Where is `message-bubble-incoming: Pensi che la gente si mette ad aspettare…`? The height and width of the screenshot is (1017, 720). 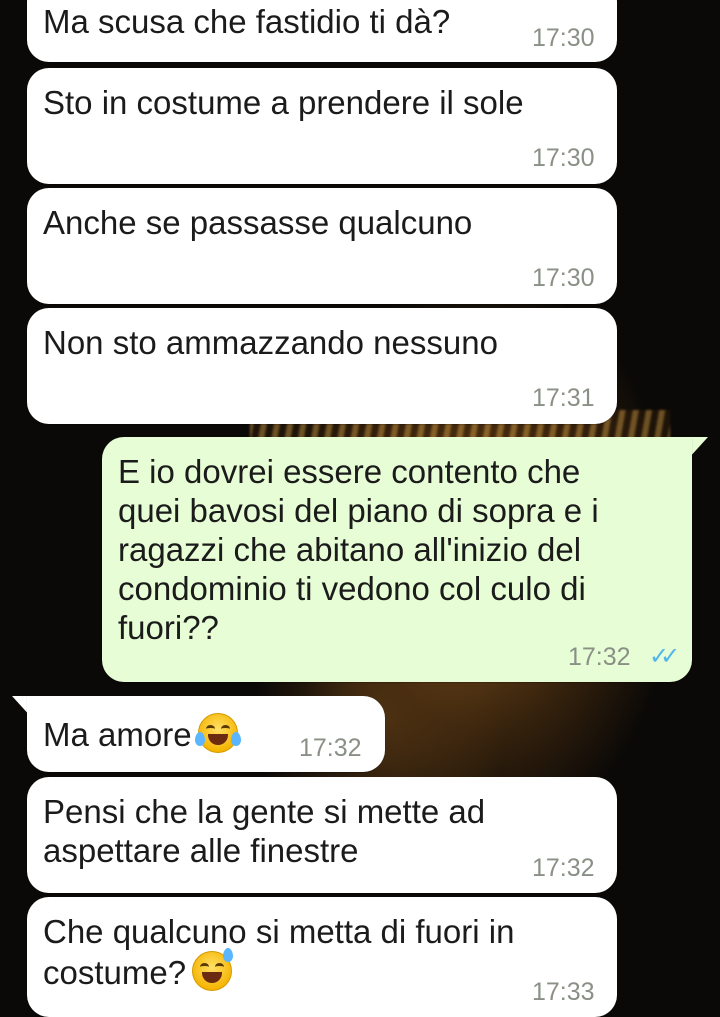
message-bubble-incoming: Pensi che la gente si mette ad aspettare… is located at coordinates (322, 835).